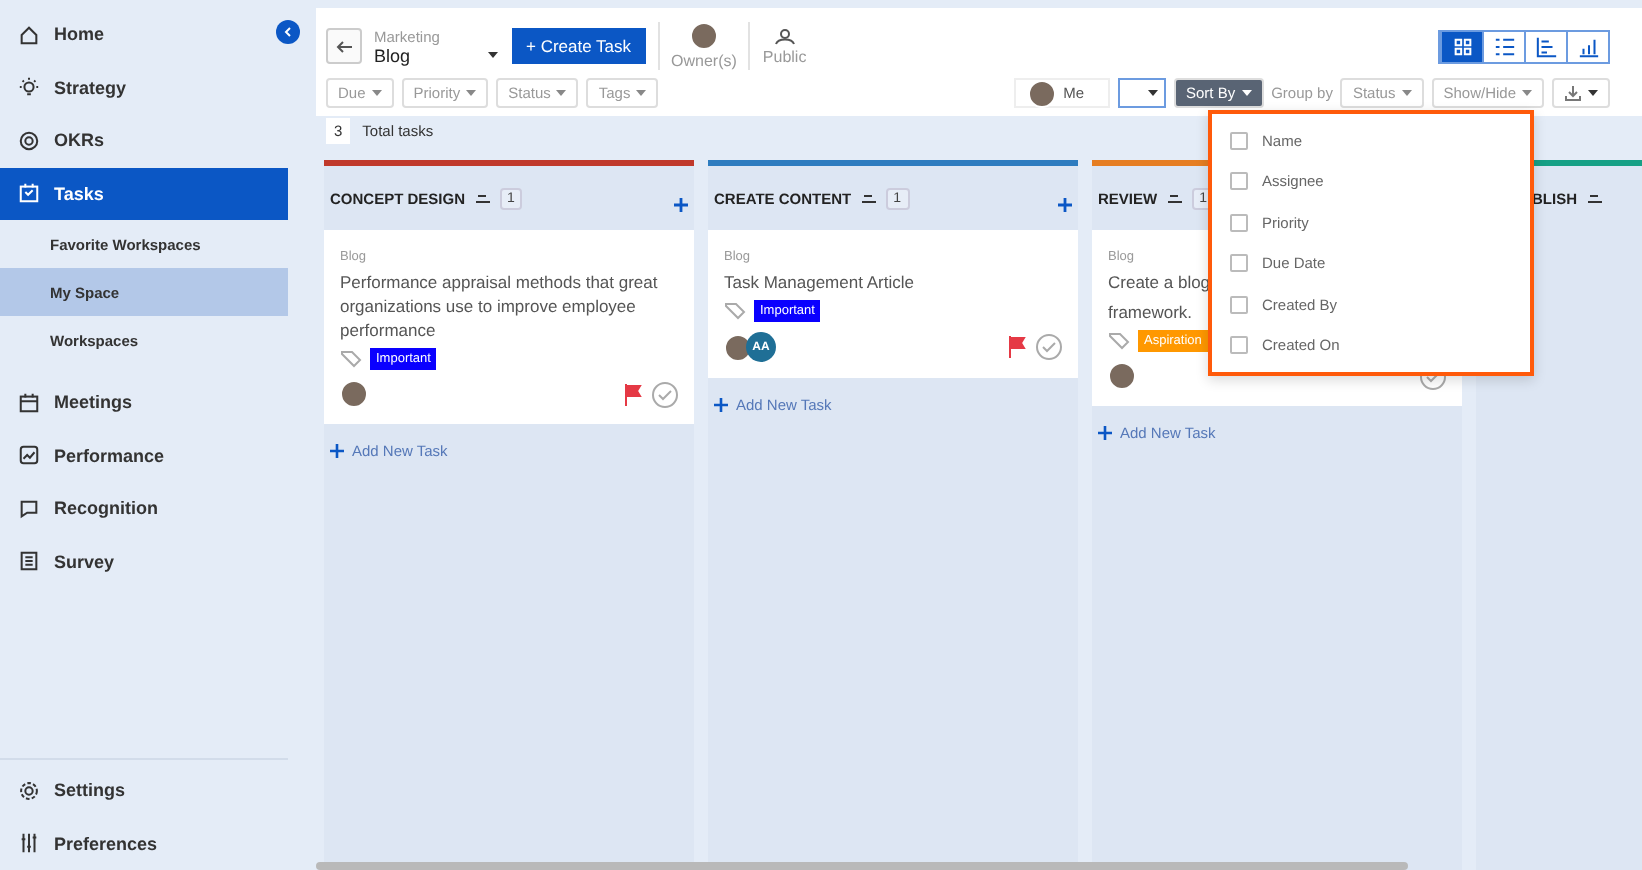 The height and width of the screenshot is (870, 1642). What do you see at coordinates (144, 87) in the screenshot?
I see `nav-item: Strategy` at bounding box center [144, 87].